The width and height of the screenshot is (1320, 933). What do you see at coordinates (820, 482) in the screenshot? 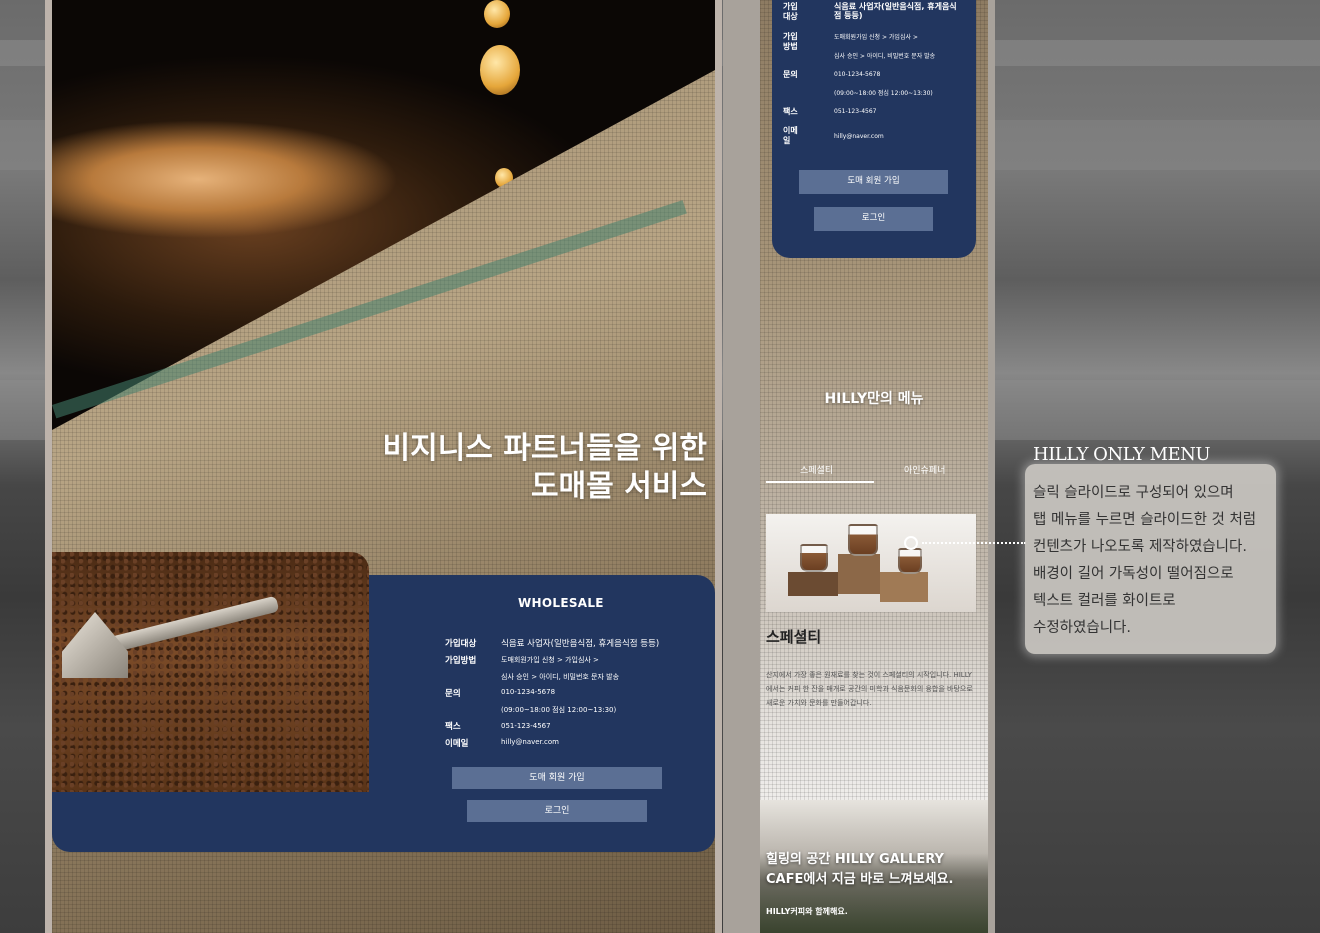
I see `active-tab-indicator` at bounding box center [820, 482].